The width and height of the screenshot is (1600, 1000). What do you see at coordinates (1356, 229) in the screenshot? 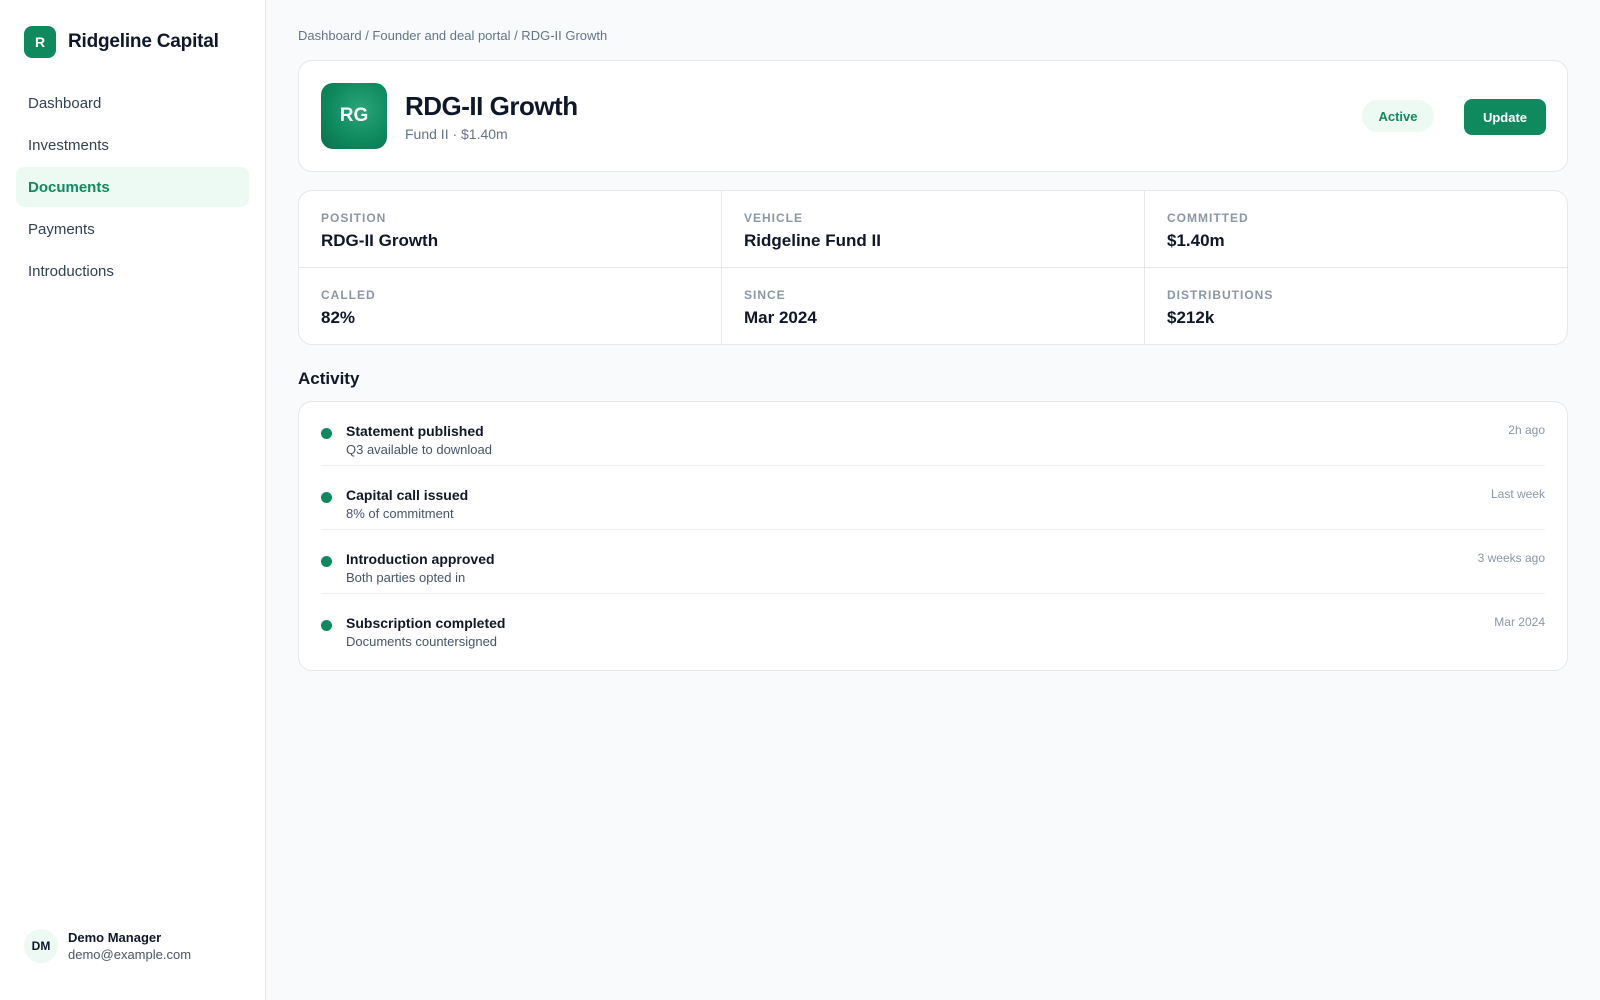
I see `stat-committed: Committed $1.40m` at bounding box center [1356, 229].